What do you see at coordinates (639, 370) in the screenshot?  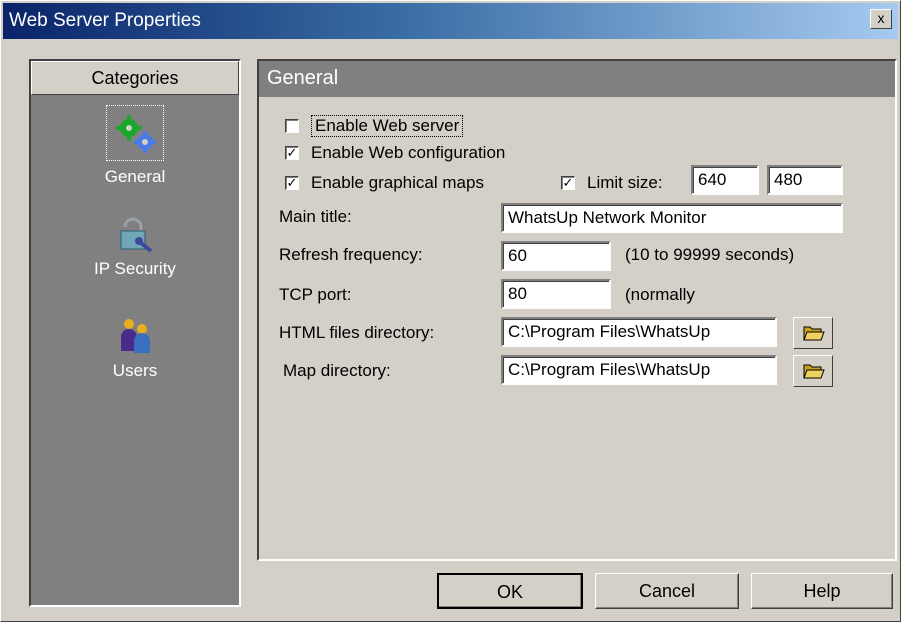 I see `map-directory-input: C:\Program Files\WhatsUp` at bounding box center [639, 370].